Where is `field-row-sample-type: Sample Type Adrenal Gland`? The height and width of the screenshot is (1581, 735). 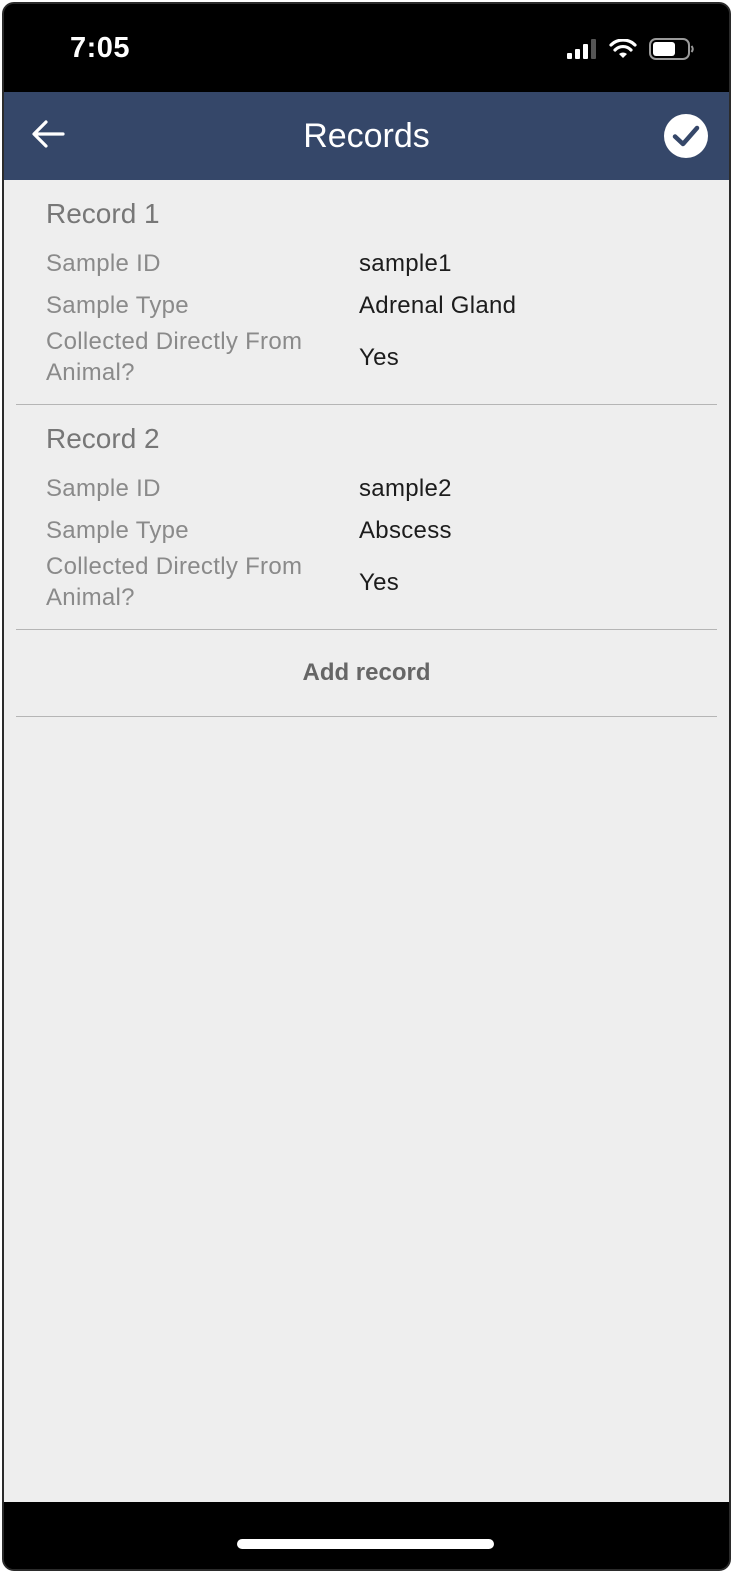
field-row-sample-type: Sample Type Adrenal Gland is located at coordinates (381, 305).